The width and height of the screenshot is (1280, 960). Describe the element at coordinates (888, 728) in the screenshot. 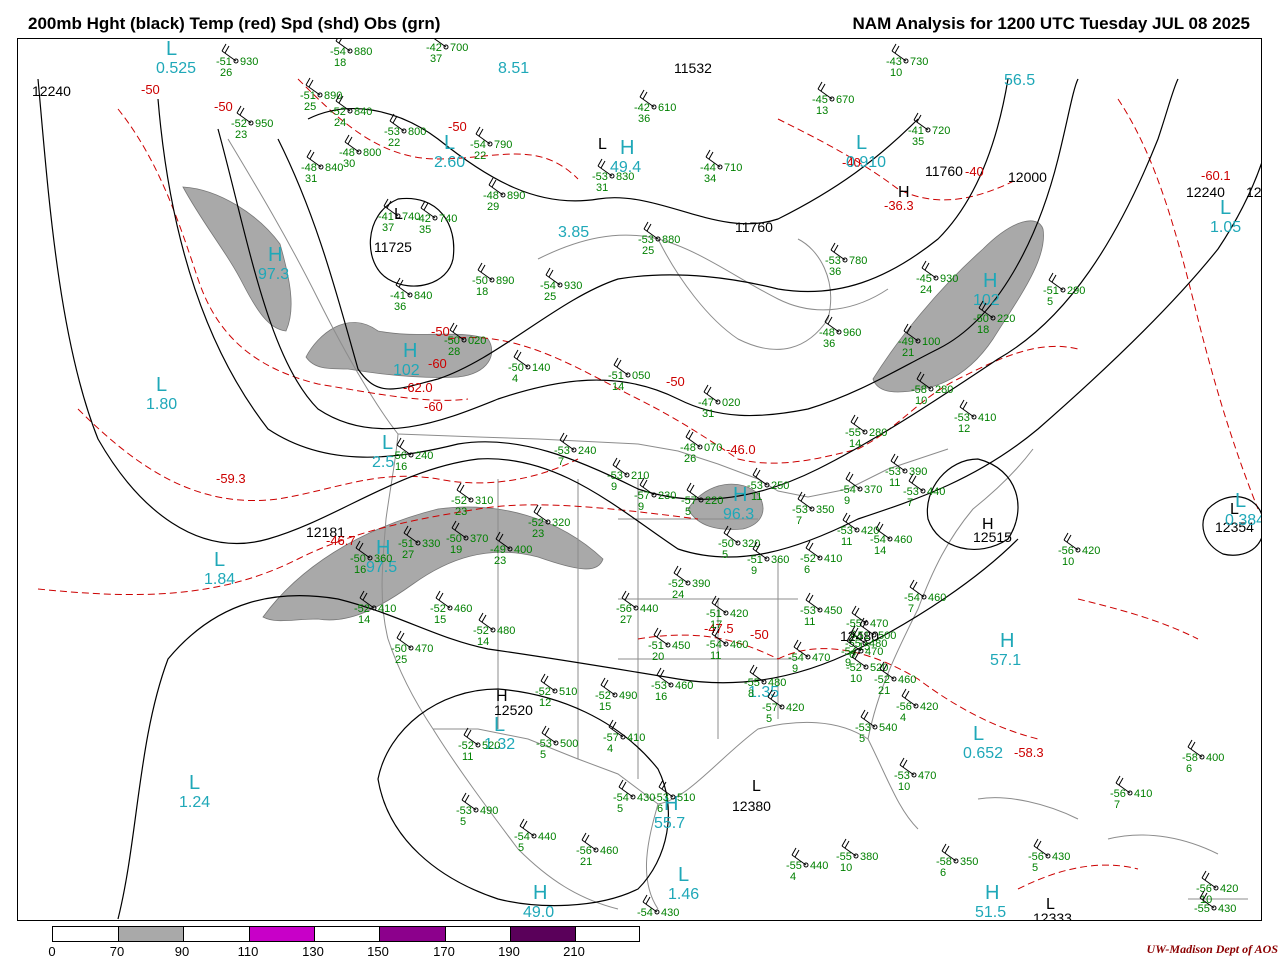

I see `obs-height: 540` at that location.